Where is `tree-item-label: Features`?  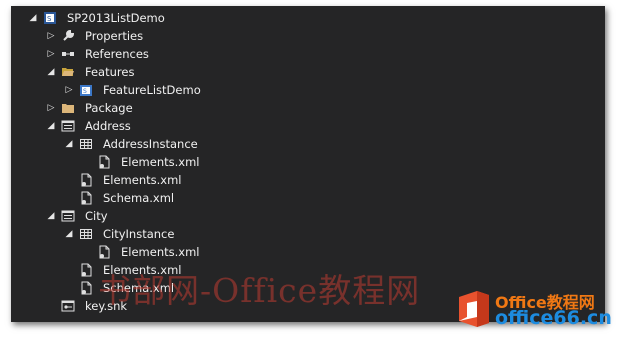 tree-item-label: Features is located at coordinates (110, 72).